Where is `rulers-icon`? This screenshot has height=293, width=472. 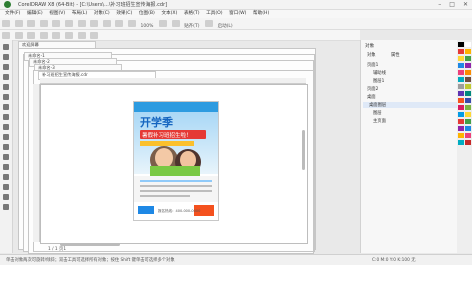
rulers-icon is located at coordinates (175, 23).